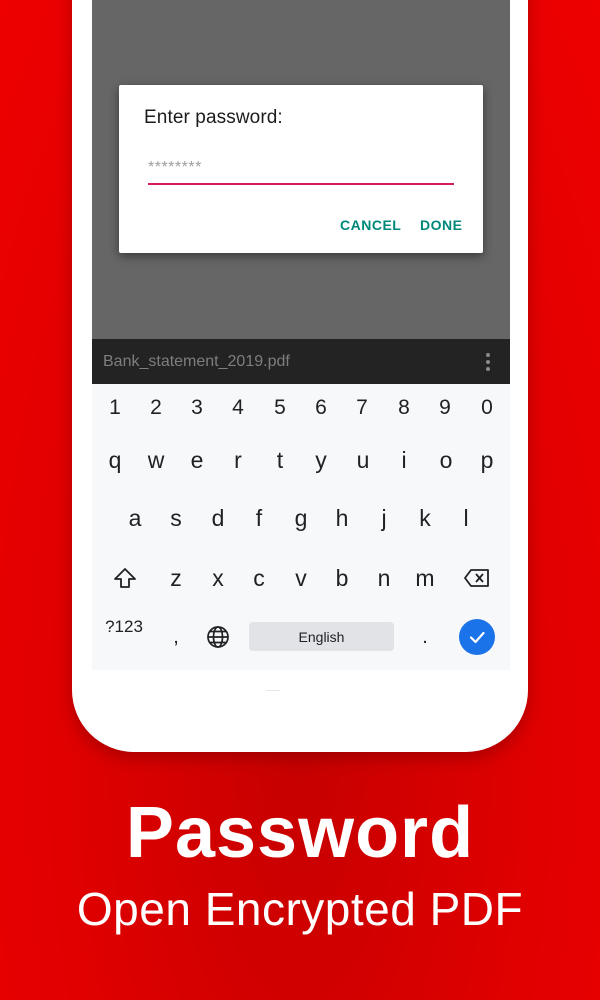 The image size is (600, 1000). Describe the element at coordinates (466, 518) in the screenshot. I see `key-l: l` at that location.